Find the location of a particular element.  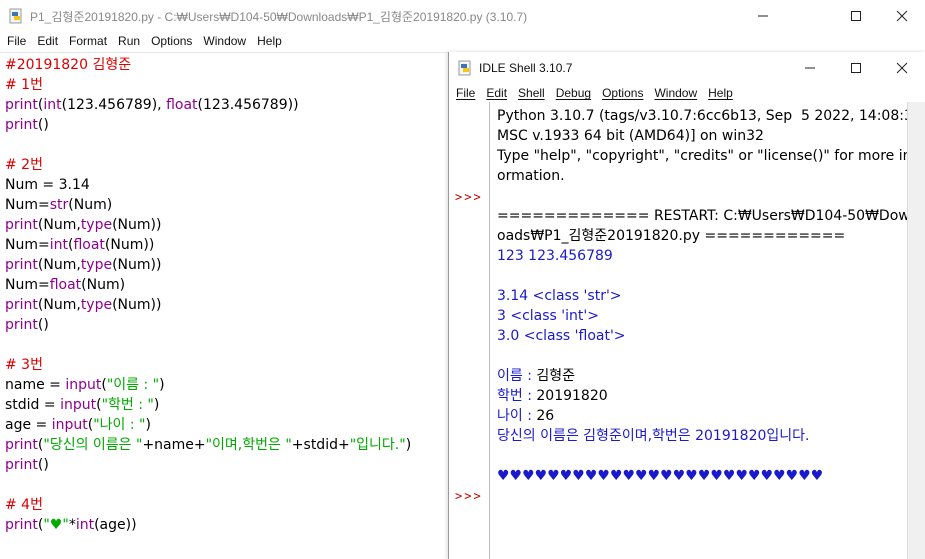

code-line: # 2번 is located at coordinates (24, 165).